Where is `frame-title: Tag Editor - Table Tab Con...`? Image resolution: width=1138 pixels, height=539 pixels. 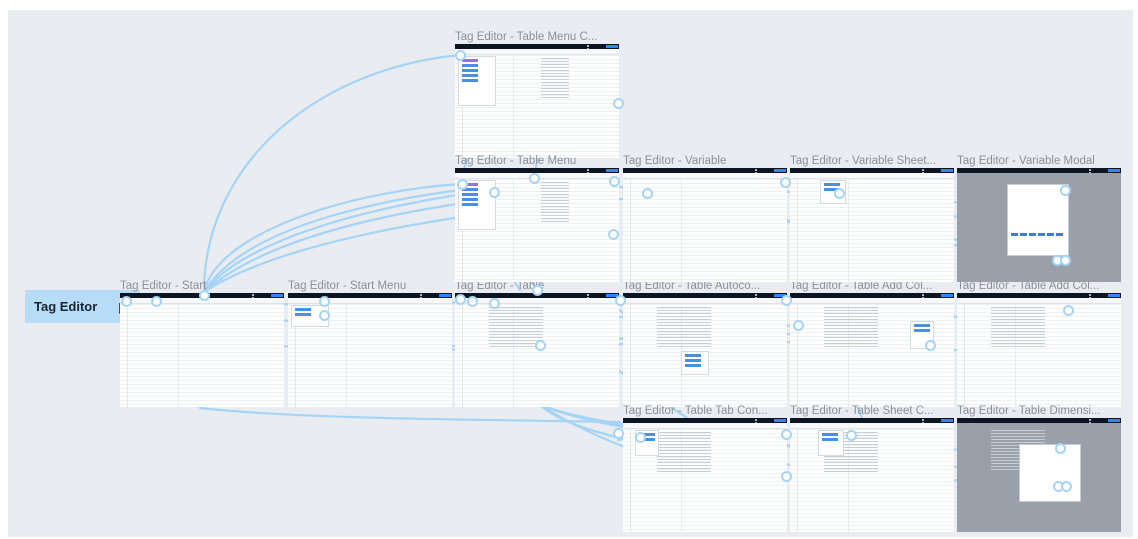 frame-title: Tag Editor - Table Tab Con... is located at coordinates (695, 411).